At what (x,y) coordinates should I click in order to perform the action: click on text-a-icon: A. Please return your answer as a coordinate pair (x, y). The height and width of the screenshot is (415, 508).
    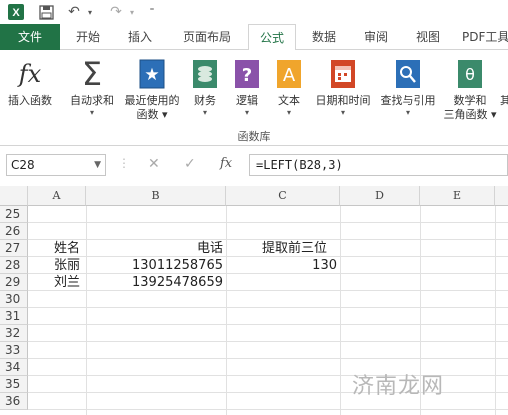
    Looking at the image, I should click on (289, 74).